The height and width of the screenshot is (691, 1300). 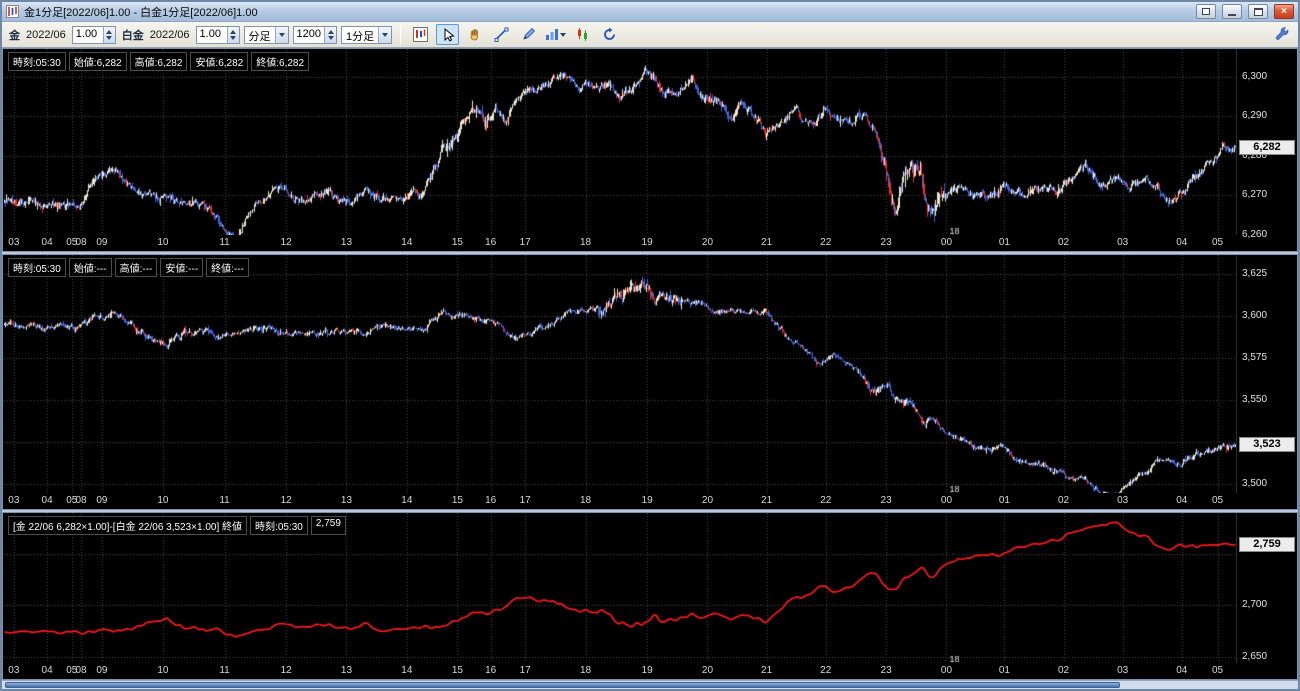 What do you see at coordinates (420, 34) in the screenshot?
I see `chart-type-button` at bounding box center [420, 34].